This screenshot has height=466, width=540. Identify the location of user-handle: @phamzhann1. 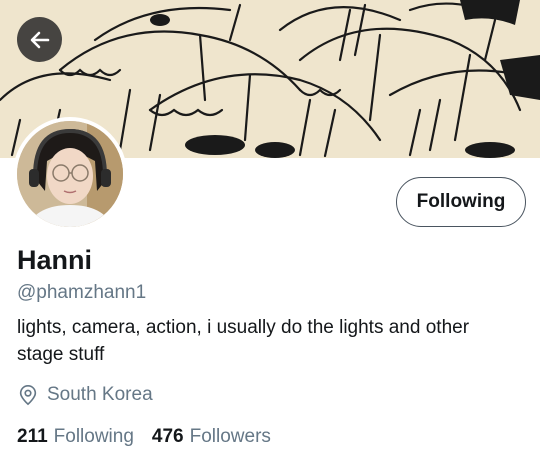
(82, 292).